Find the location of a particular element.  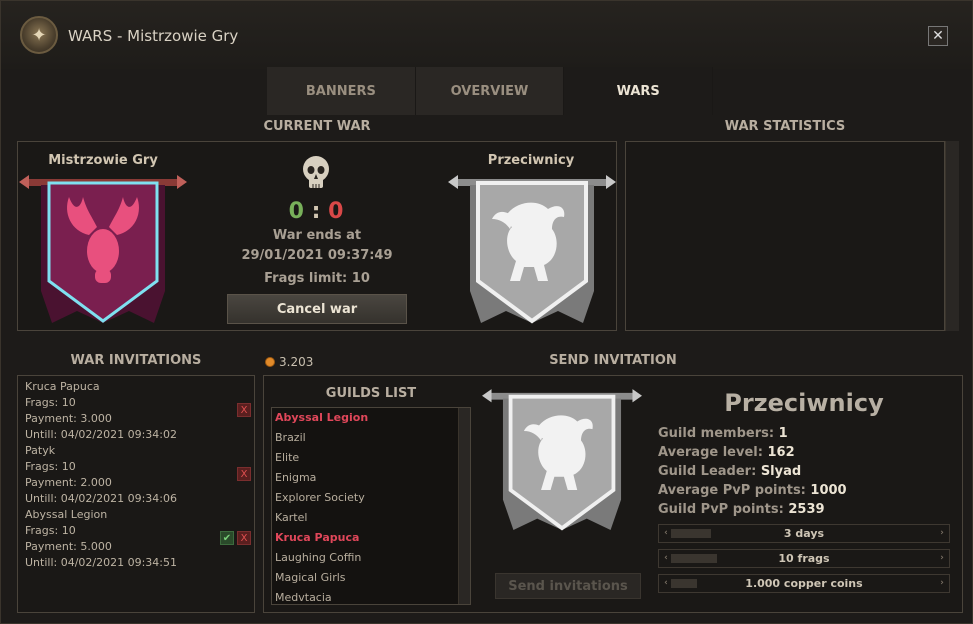

title-bar: ✦ WARS - Mistrzowie Gry ✕ is located at coordinates (486, 35).